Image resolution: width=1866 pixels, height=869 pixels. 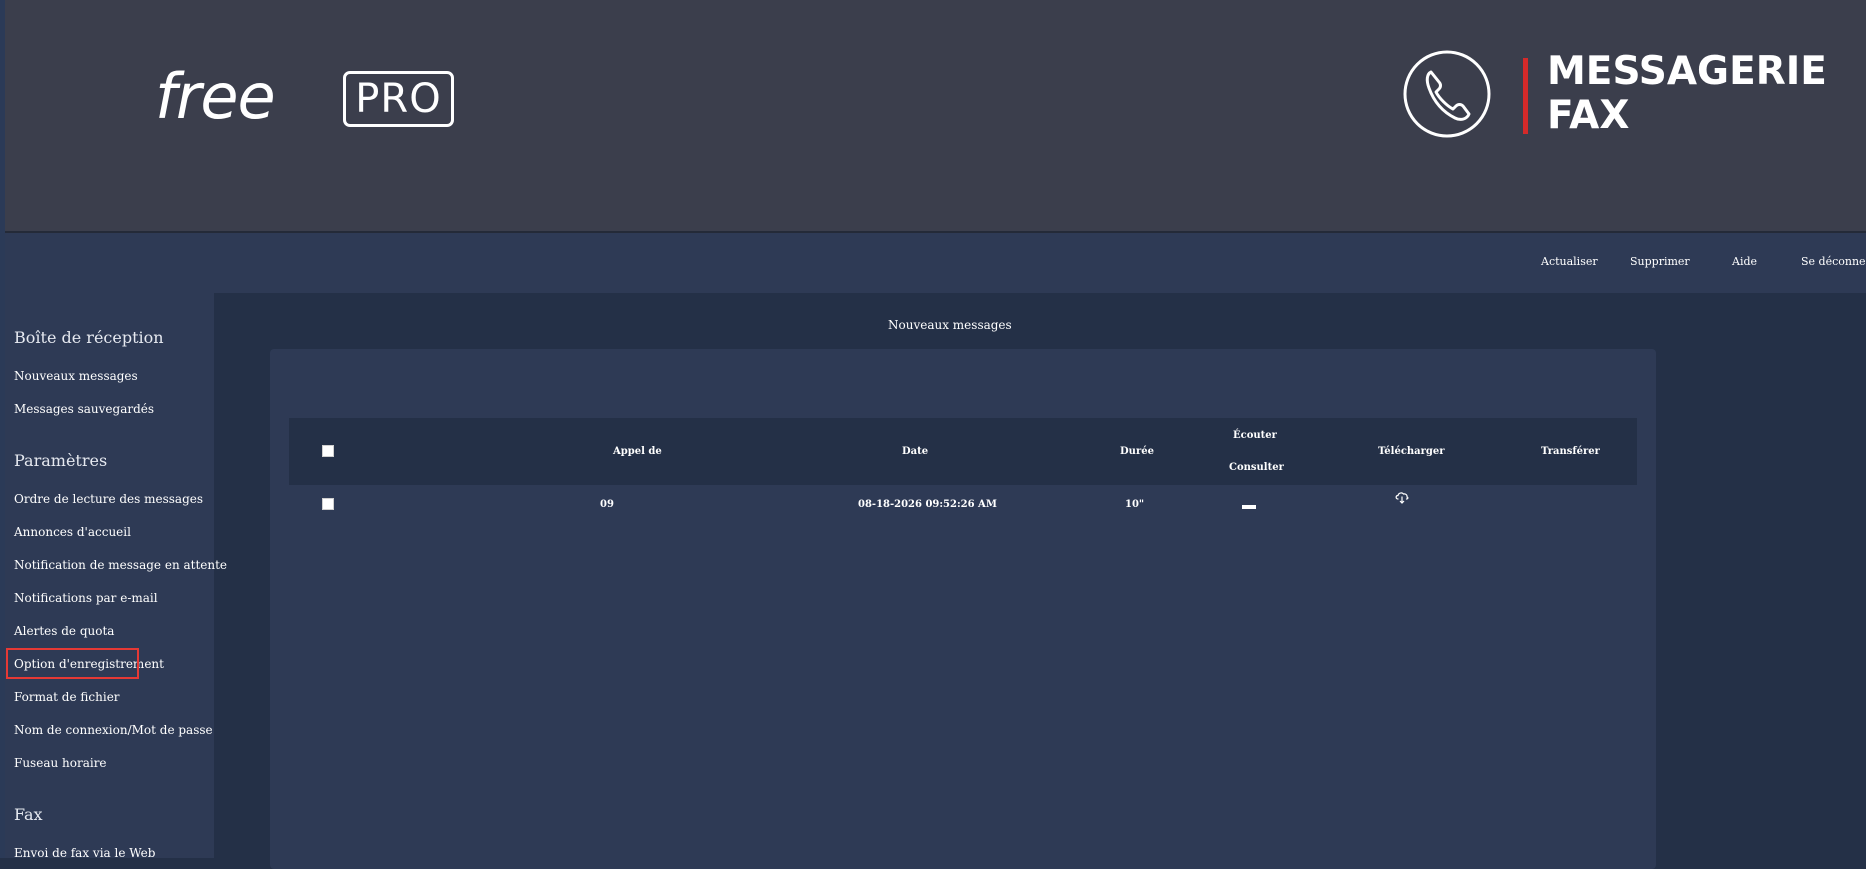 I want to click on sidebar-heading-inbox: Boîte de réception, so click(x=89, y=337).